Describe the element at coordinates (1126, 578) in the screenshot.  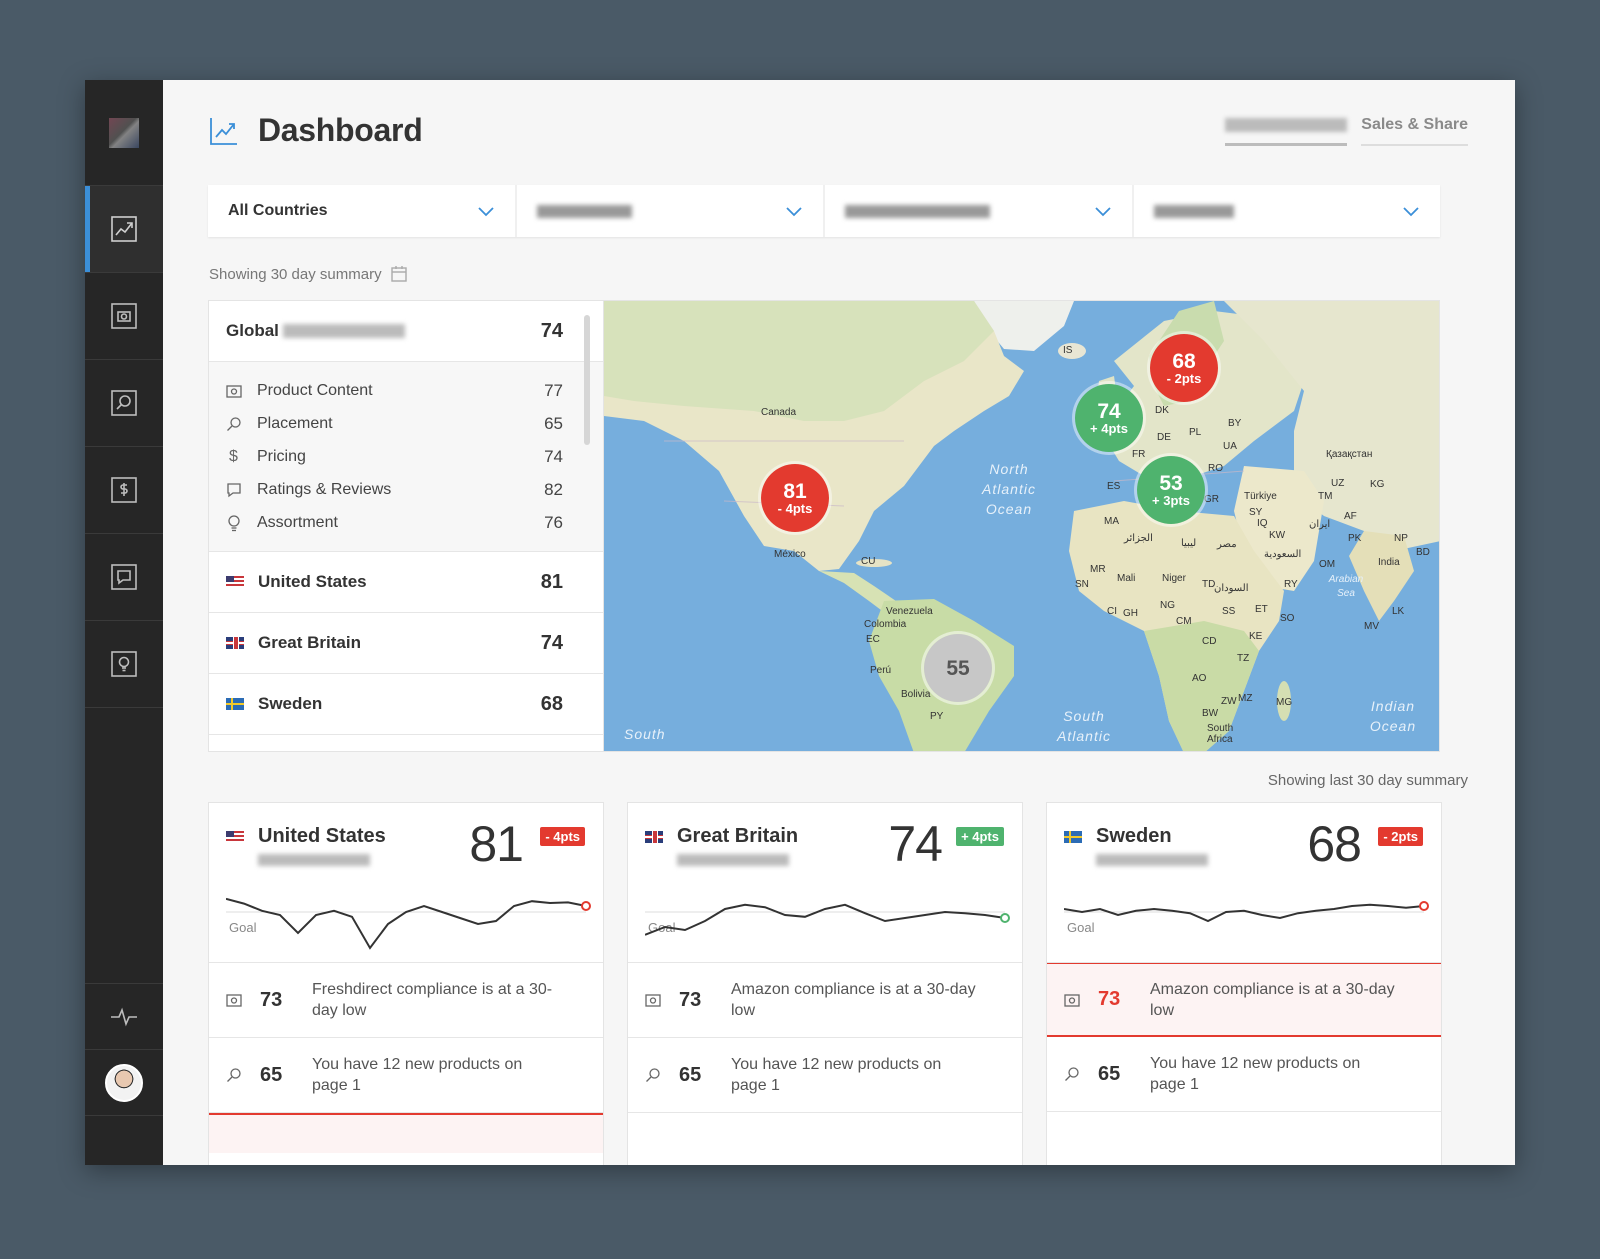
I see `map-label: Mali` at that location.